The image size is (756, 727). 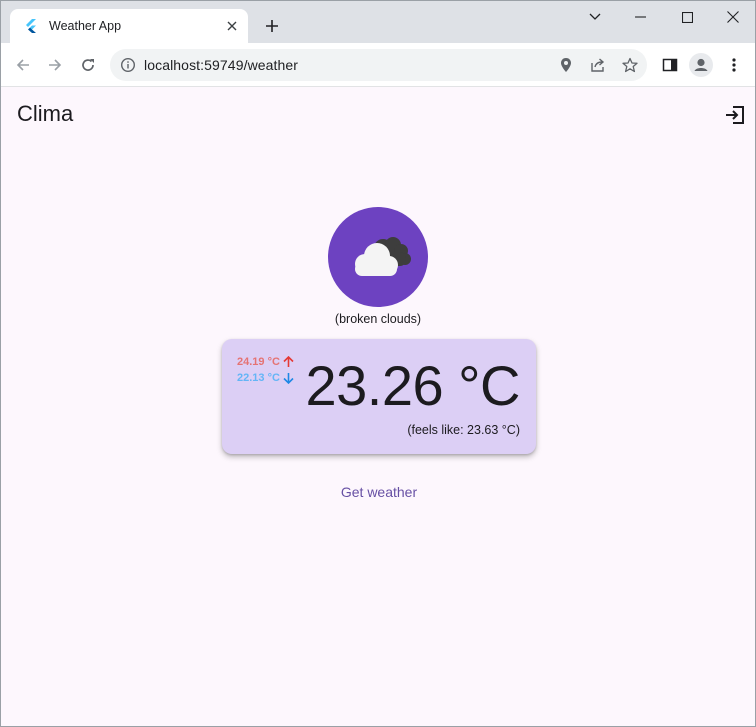 What do you see at coordinates (258, 362) in the screenshot?
I see `max-temperature-value: 24.19 °C` at bounding box center [258, 362].